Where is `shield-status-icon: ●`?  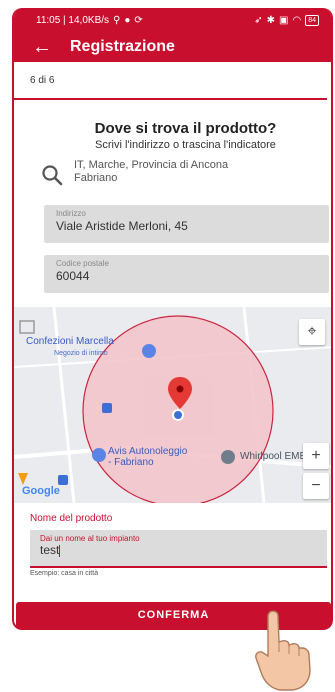
shield-status-icon: ● is located at coordinates (127, 20).